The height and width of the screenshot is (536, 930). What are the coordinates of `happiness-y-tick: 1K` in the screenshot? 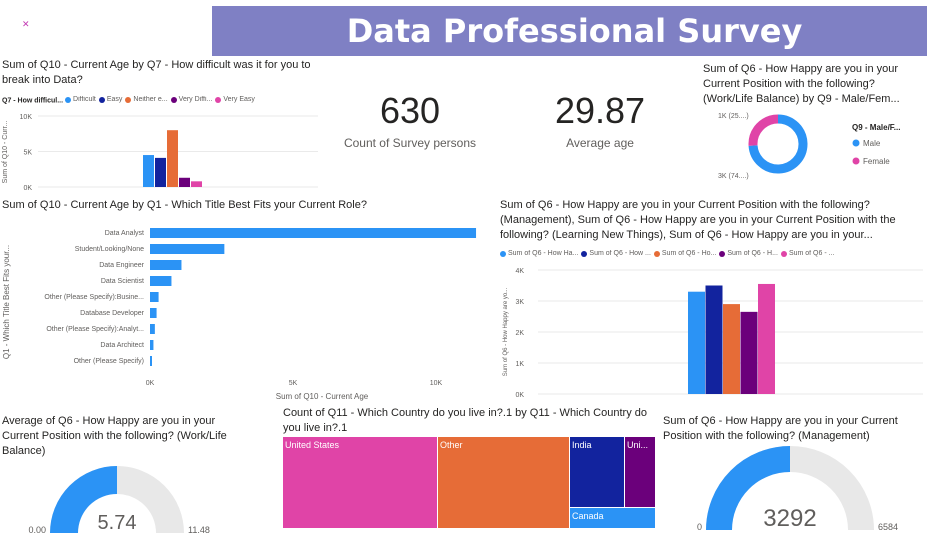 It's located at (519, 364).